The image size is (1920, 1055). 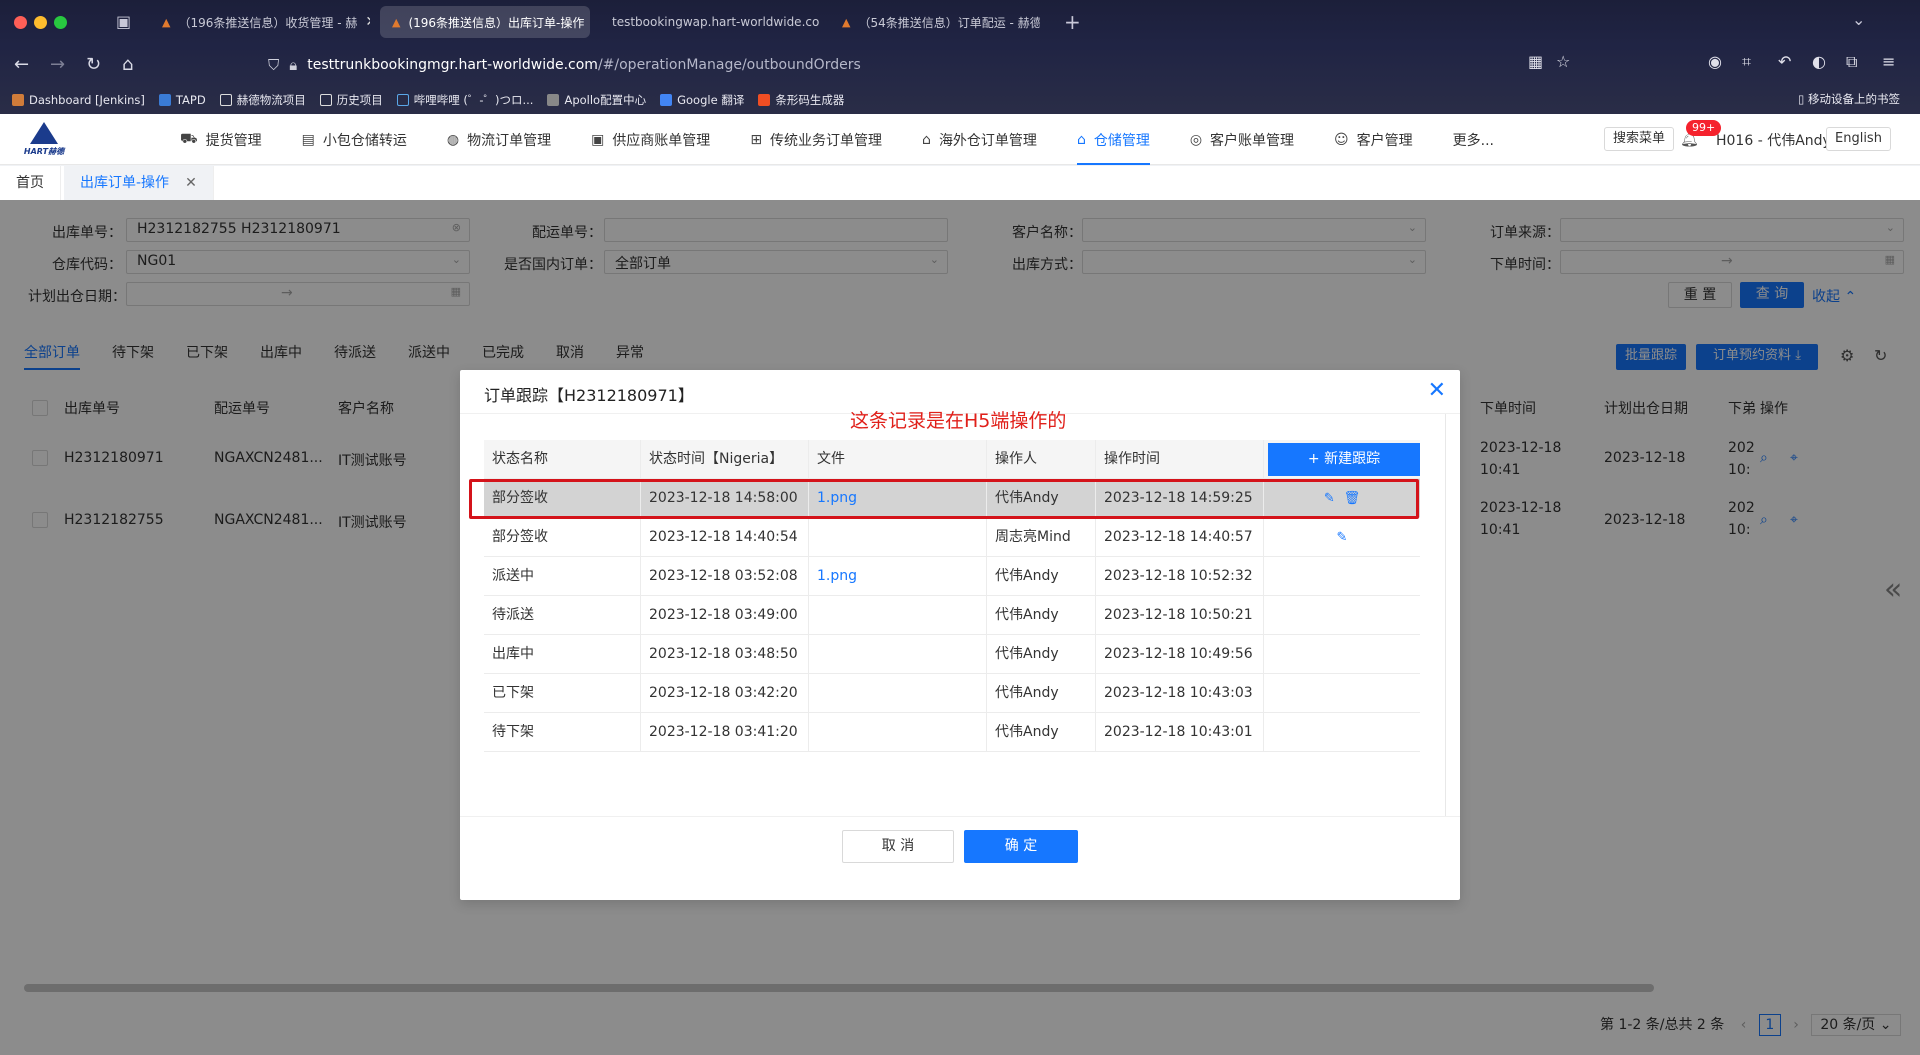 What do you see at coordinates (93, 64) in the screenshot?
I see `reload-icon: ↻` at bounding box center [93, 64].